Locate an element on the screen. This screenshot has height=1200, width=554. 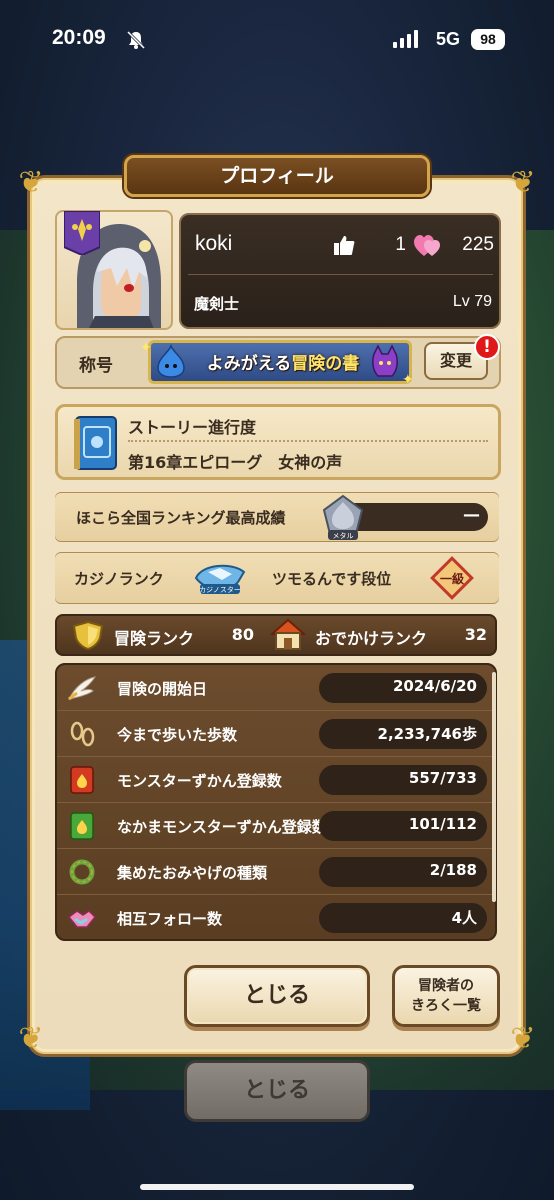
stat-label: 冒険の開始日 is located at coordinates (162, 689).